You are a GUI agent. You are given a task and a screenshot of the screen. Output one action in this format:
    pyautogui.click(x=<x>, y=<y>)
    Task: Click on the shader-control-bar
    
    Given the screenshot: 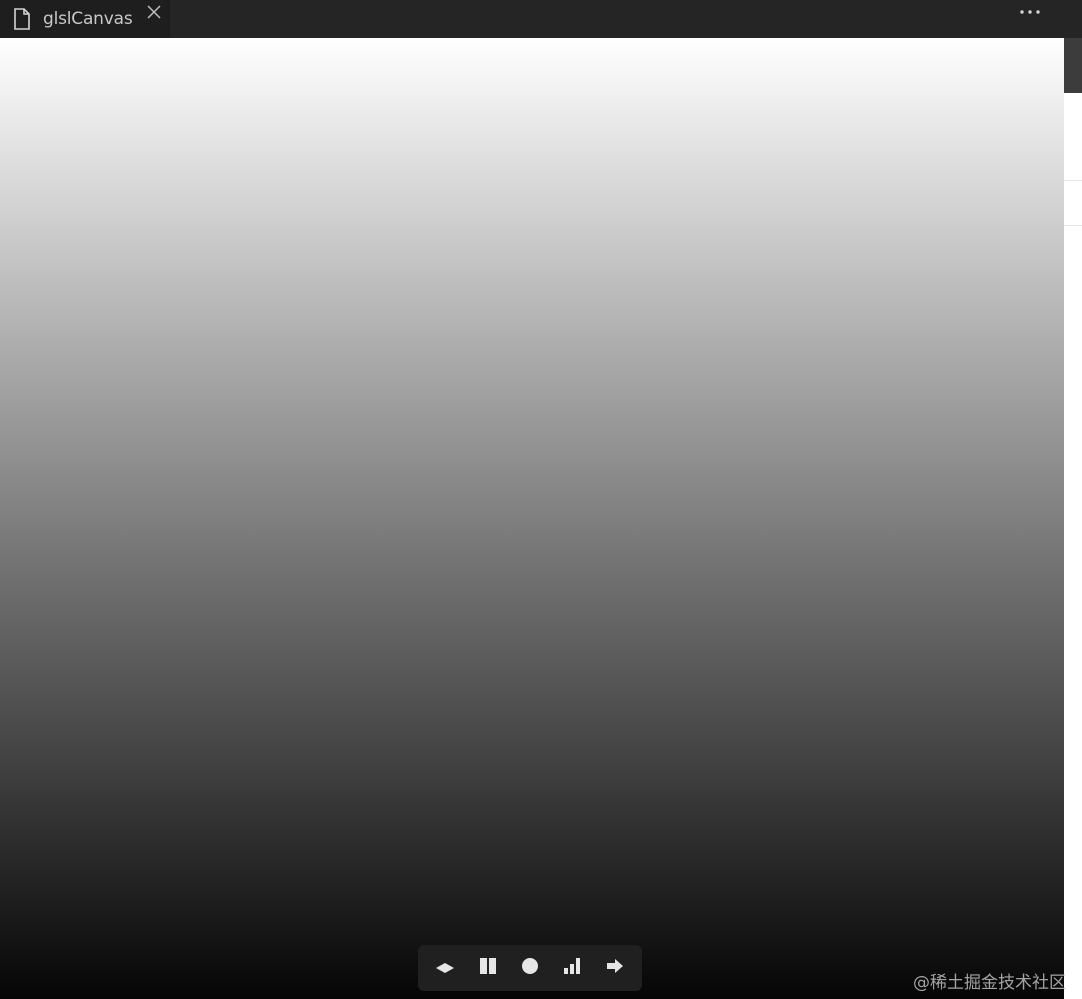 What is the action you would take?
    pyautogui.click(x=530, y=968)
    